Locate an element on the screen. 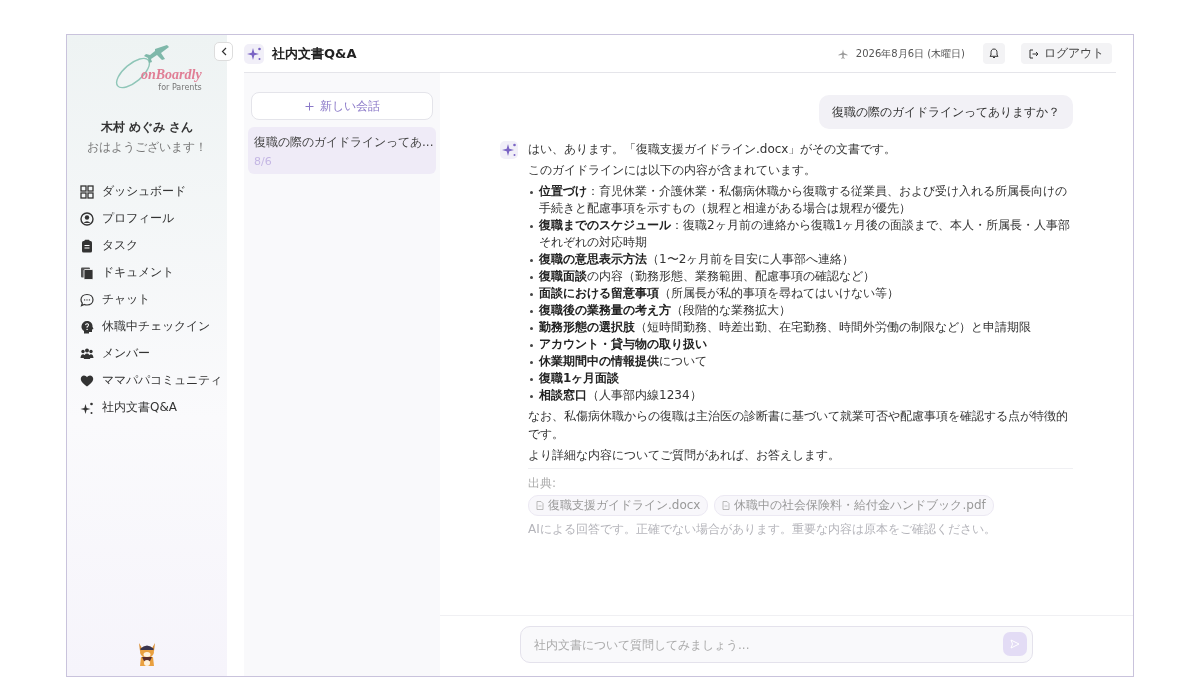 The width and height of the screenshot is (1200, 696). new-conversation-button: 新しい会話 is located at coordinates (342, 106).